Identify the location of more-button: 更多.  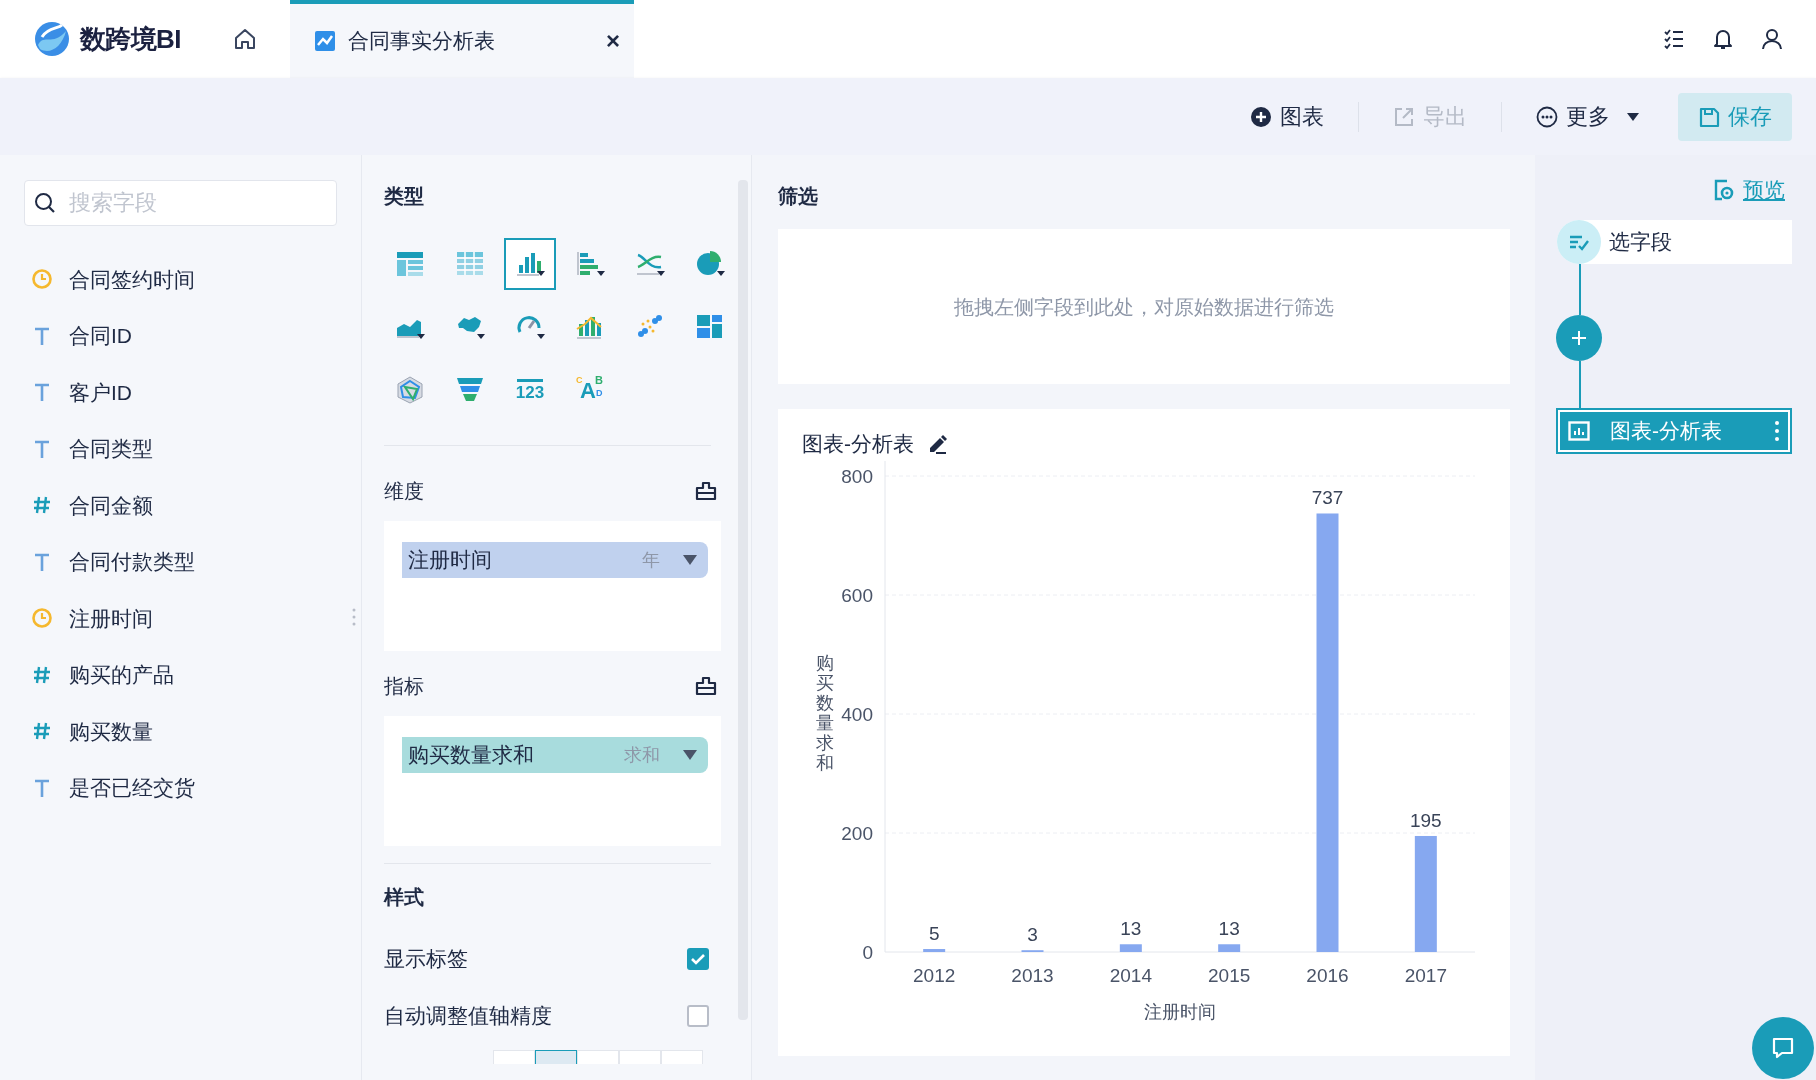
(1588, 116).